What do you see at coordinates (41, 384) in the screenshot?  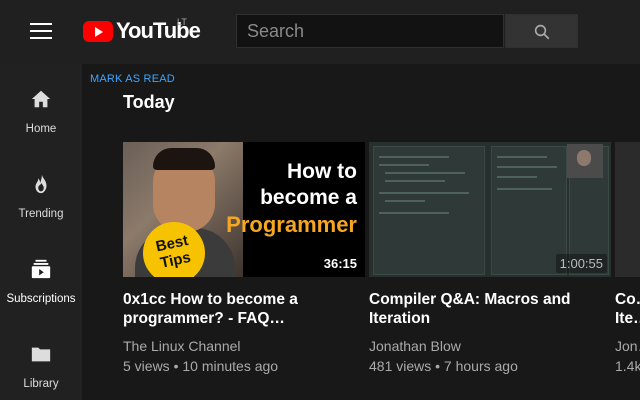 I see `sidebar-item-label: Library` at bounding box center [41, 384].